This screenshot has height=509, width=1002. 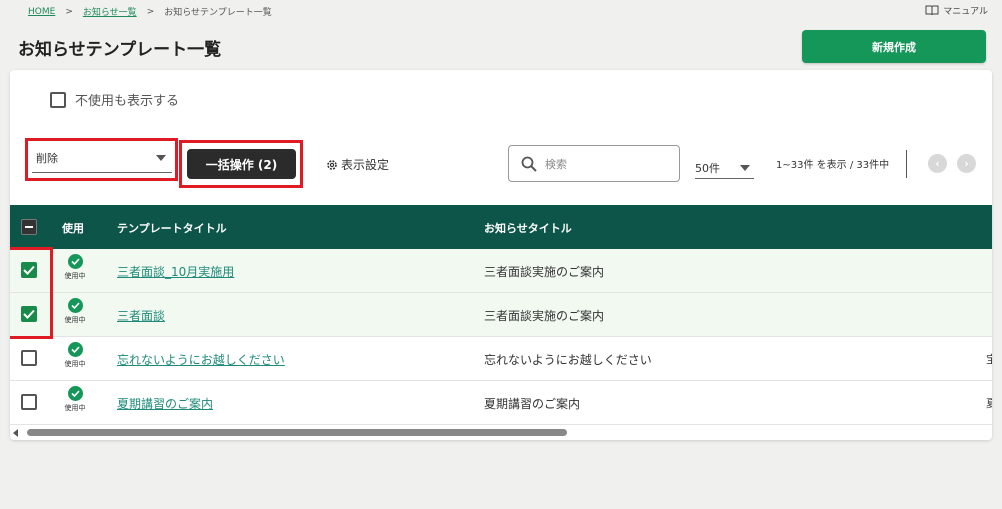 What do you see at coordinates (165, 403) in the screenshot?
I see `template-title-link: 夏期講習のご案内` at bounding box center [165, 403].